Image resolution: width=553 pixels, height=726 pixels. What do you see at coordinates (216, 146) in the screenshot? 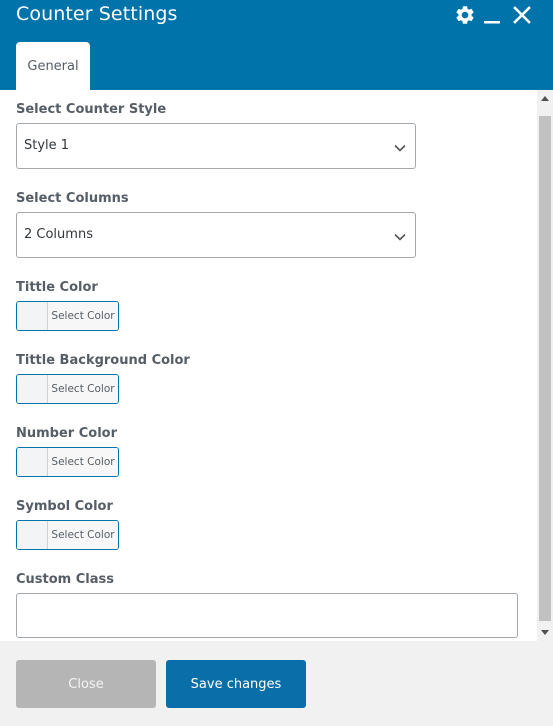
I see `counter-style-select: Style 1` at bounding box center [216, 146].